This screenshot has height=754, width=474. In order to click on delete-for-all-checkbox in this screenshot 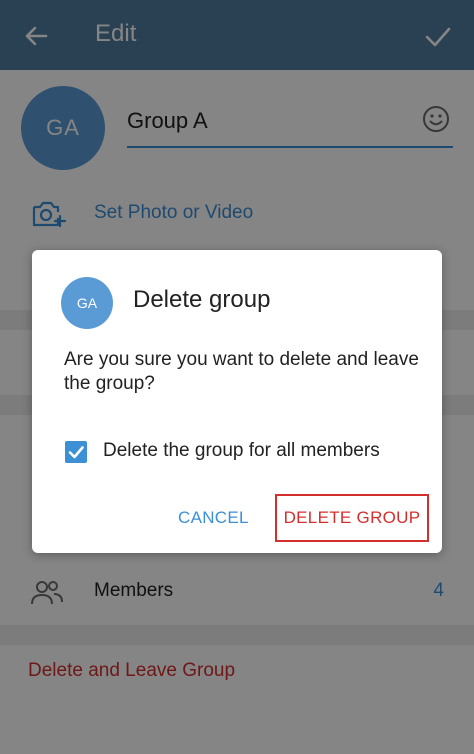, I will do `click(76, 452)`.